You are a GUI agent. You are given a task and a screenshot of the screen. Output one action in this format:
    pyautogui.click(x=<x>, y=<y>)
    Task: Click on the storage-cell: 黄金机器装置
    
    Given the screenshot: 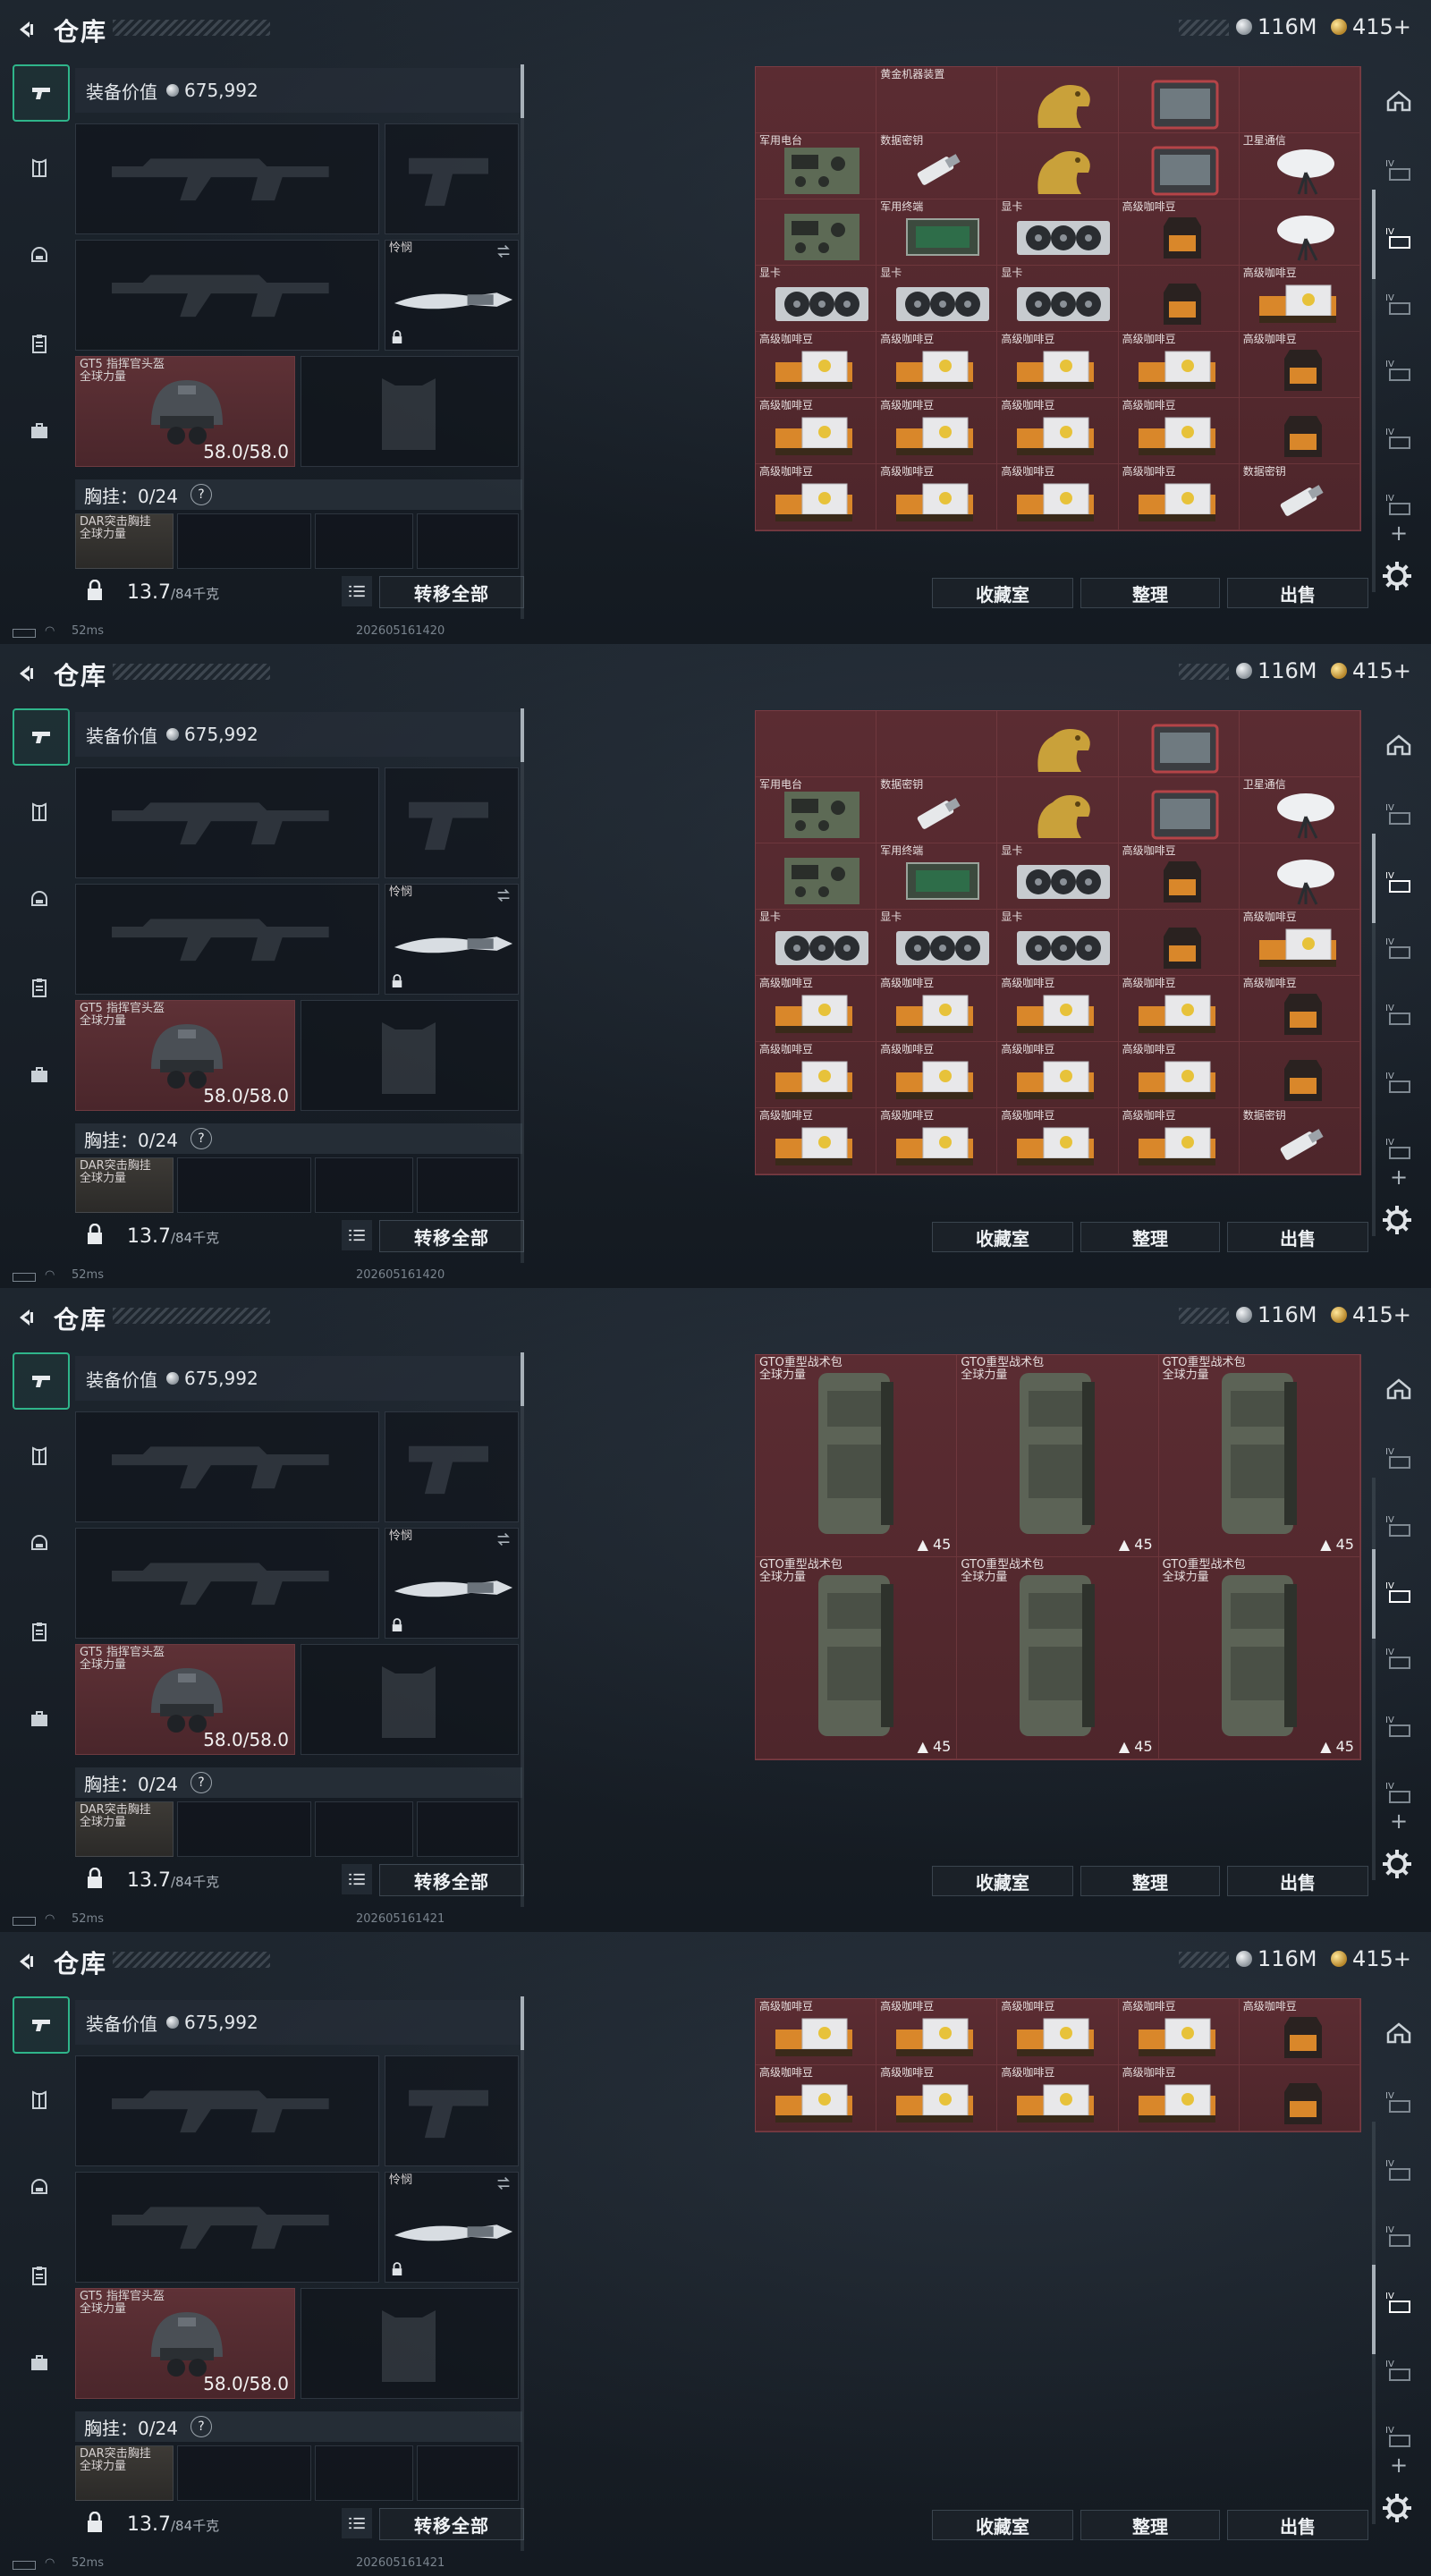 What is the action you would take?
    pyautogui.click(x=937, y=100)
    